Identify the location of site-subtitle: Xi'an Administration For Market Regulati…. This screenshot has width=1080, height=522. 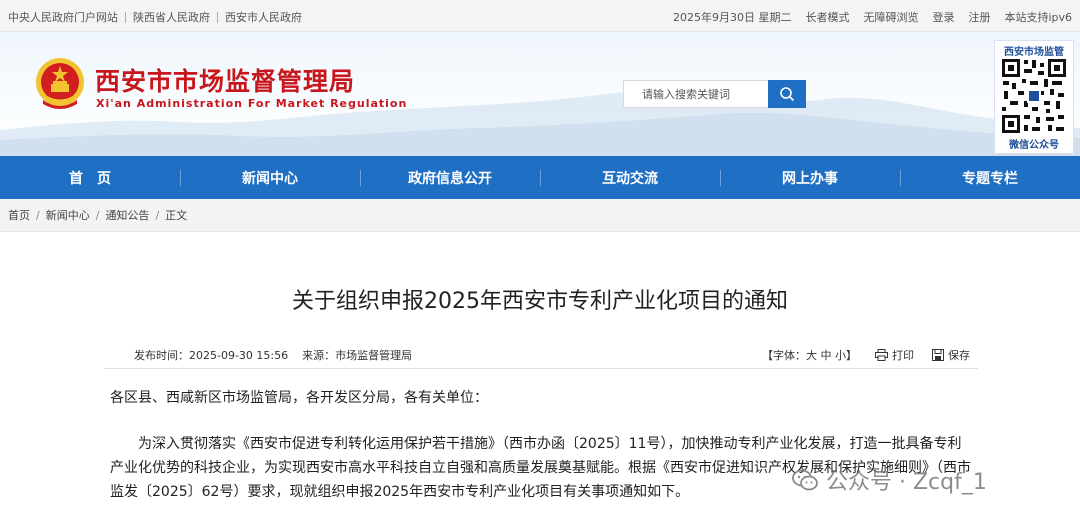
(252, 103).